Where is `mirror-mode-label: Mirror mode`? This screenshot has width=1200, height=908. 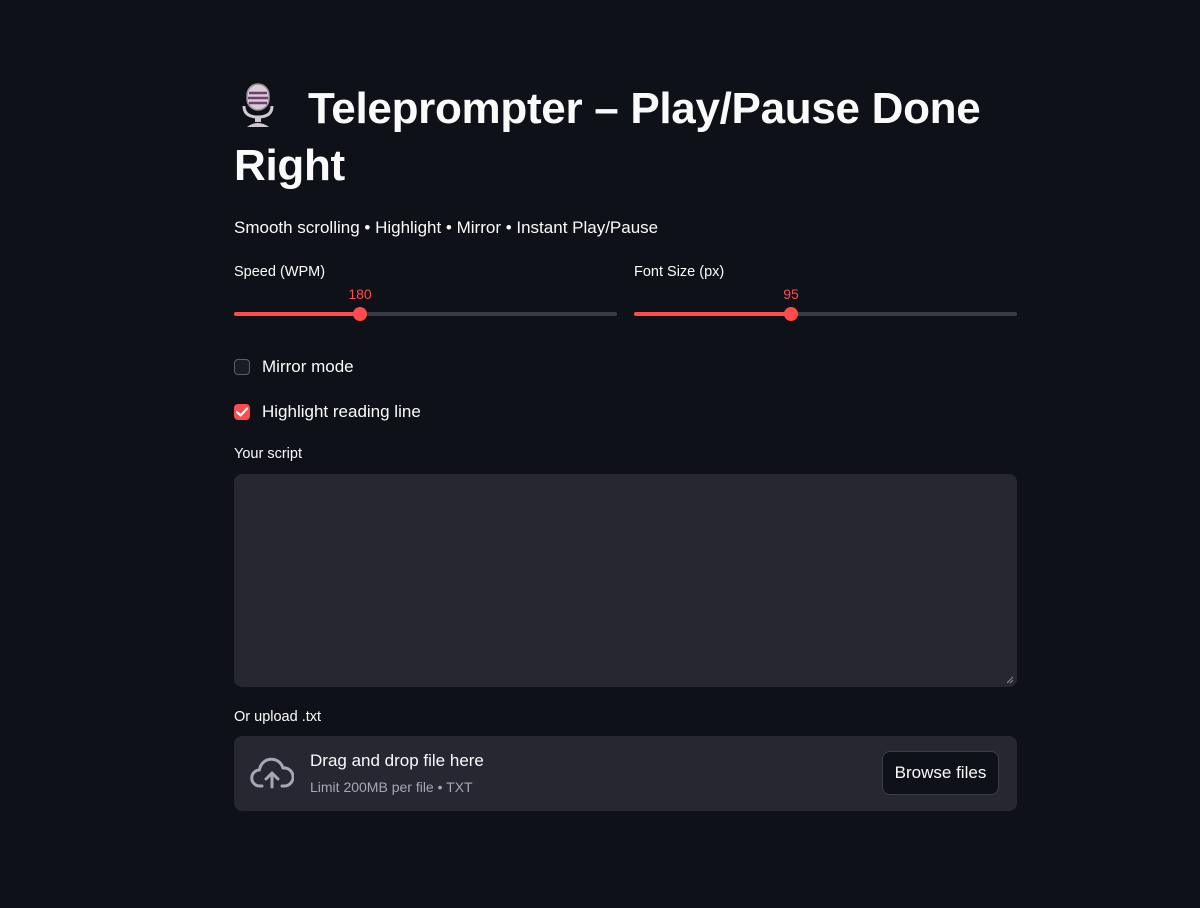
mirror-mode-label: Mirror mode is located at coordinates (308, 366).